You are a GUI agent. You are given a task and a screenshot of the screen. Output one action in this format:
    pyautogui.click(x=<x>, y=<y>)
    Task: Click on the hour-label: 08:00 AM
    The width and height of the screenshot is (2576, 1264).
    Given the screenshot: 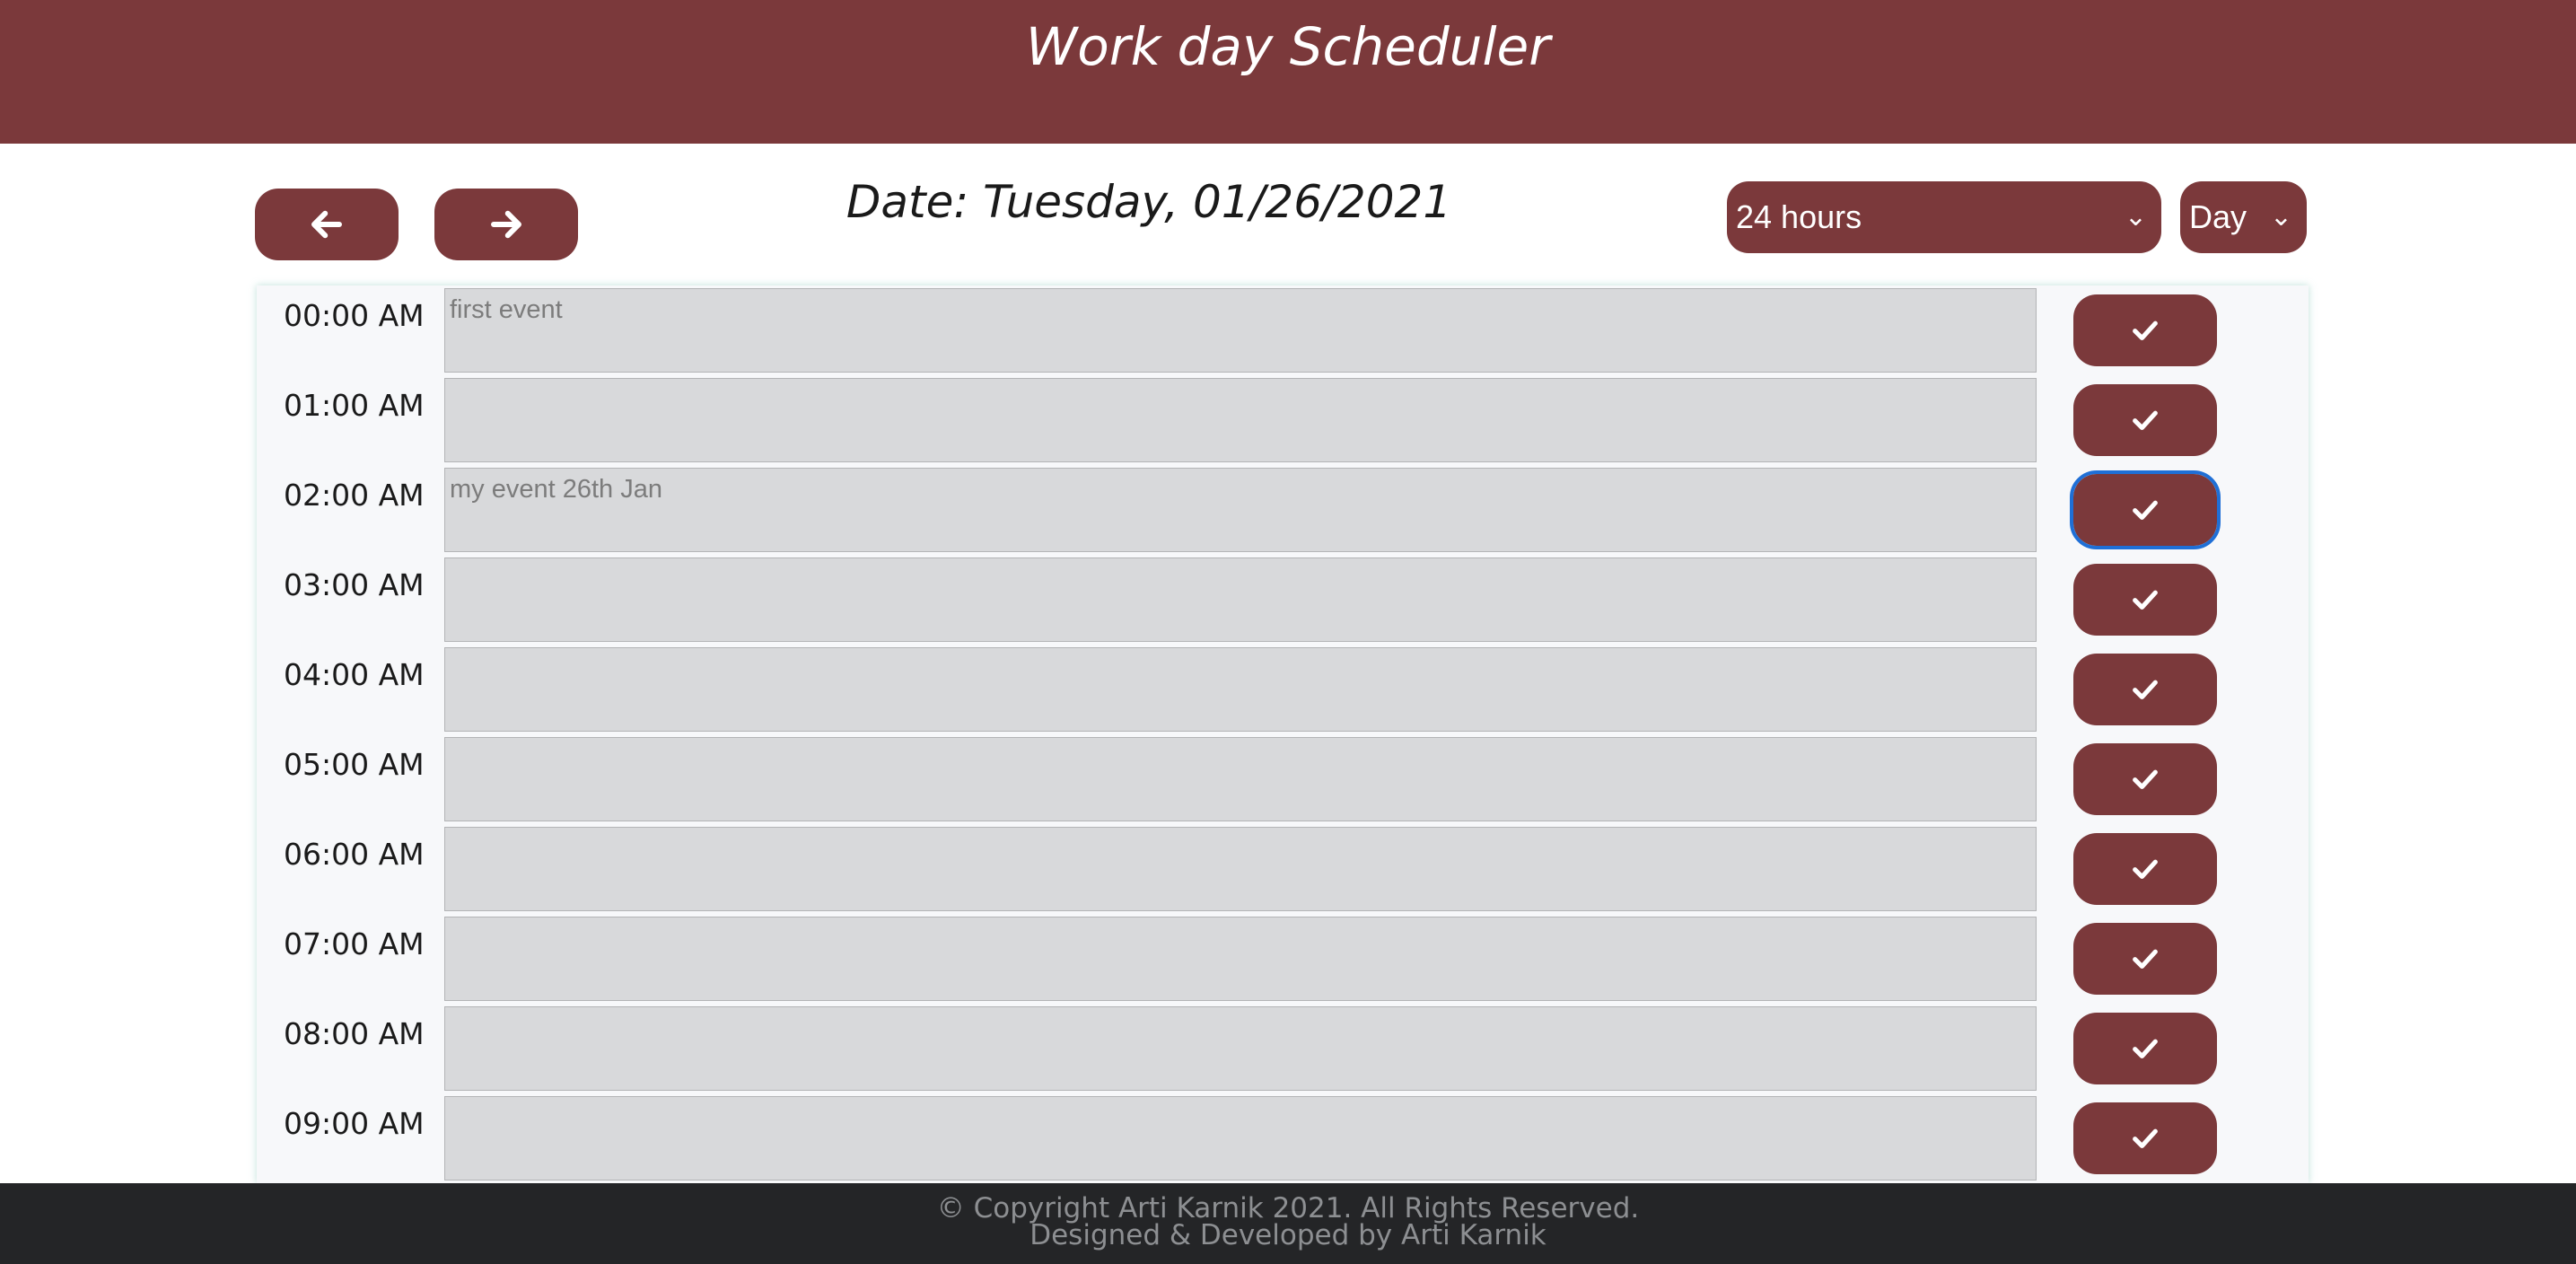 What is the action you would take?
    pyautogui.click(x=354, y=1033)
    